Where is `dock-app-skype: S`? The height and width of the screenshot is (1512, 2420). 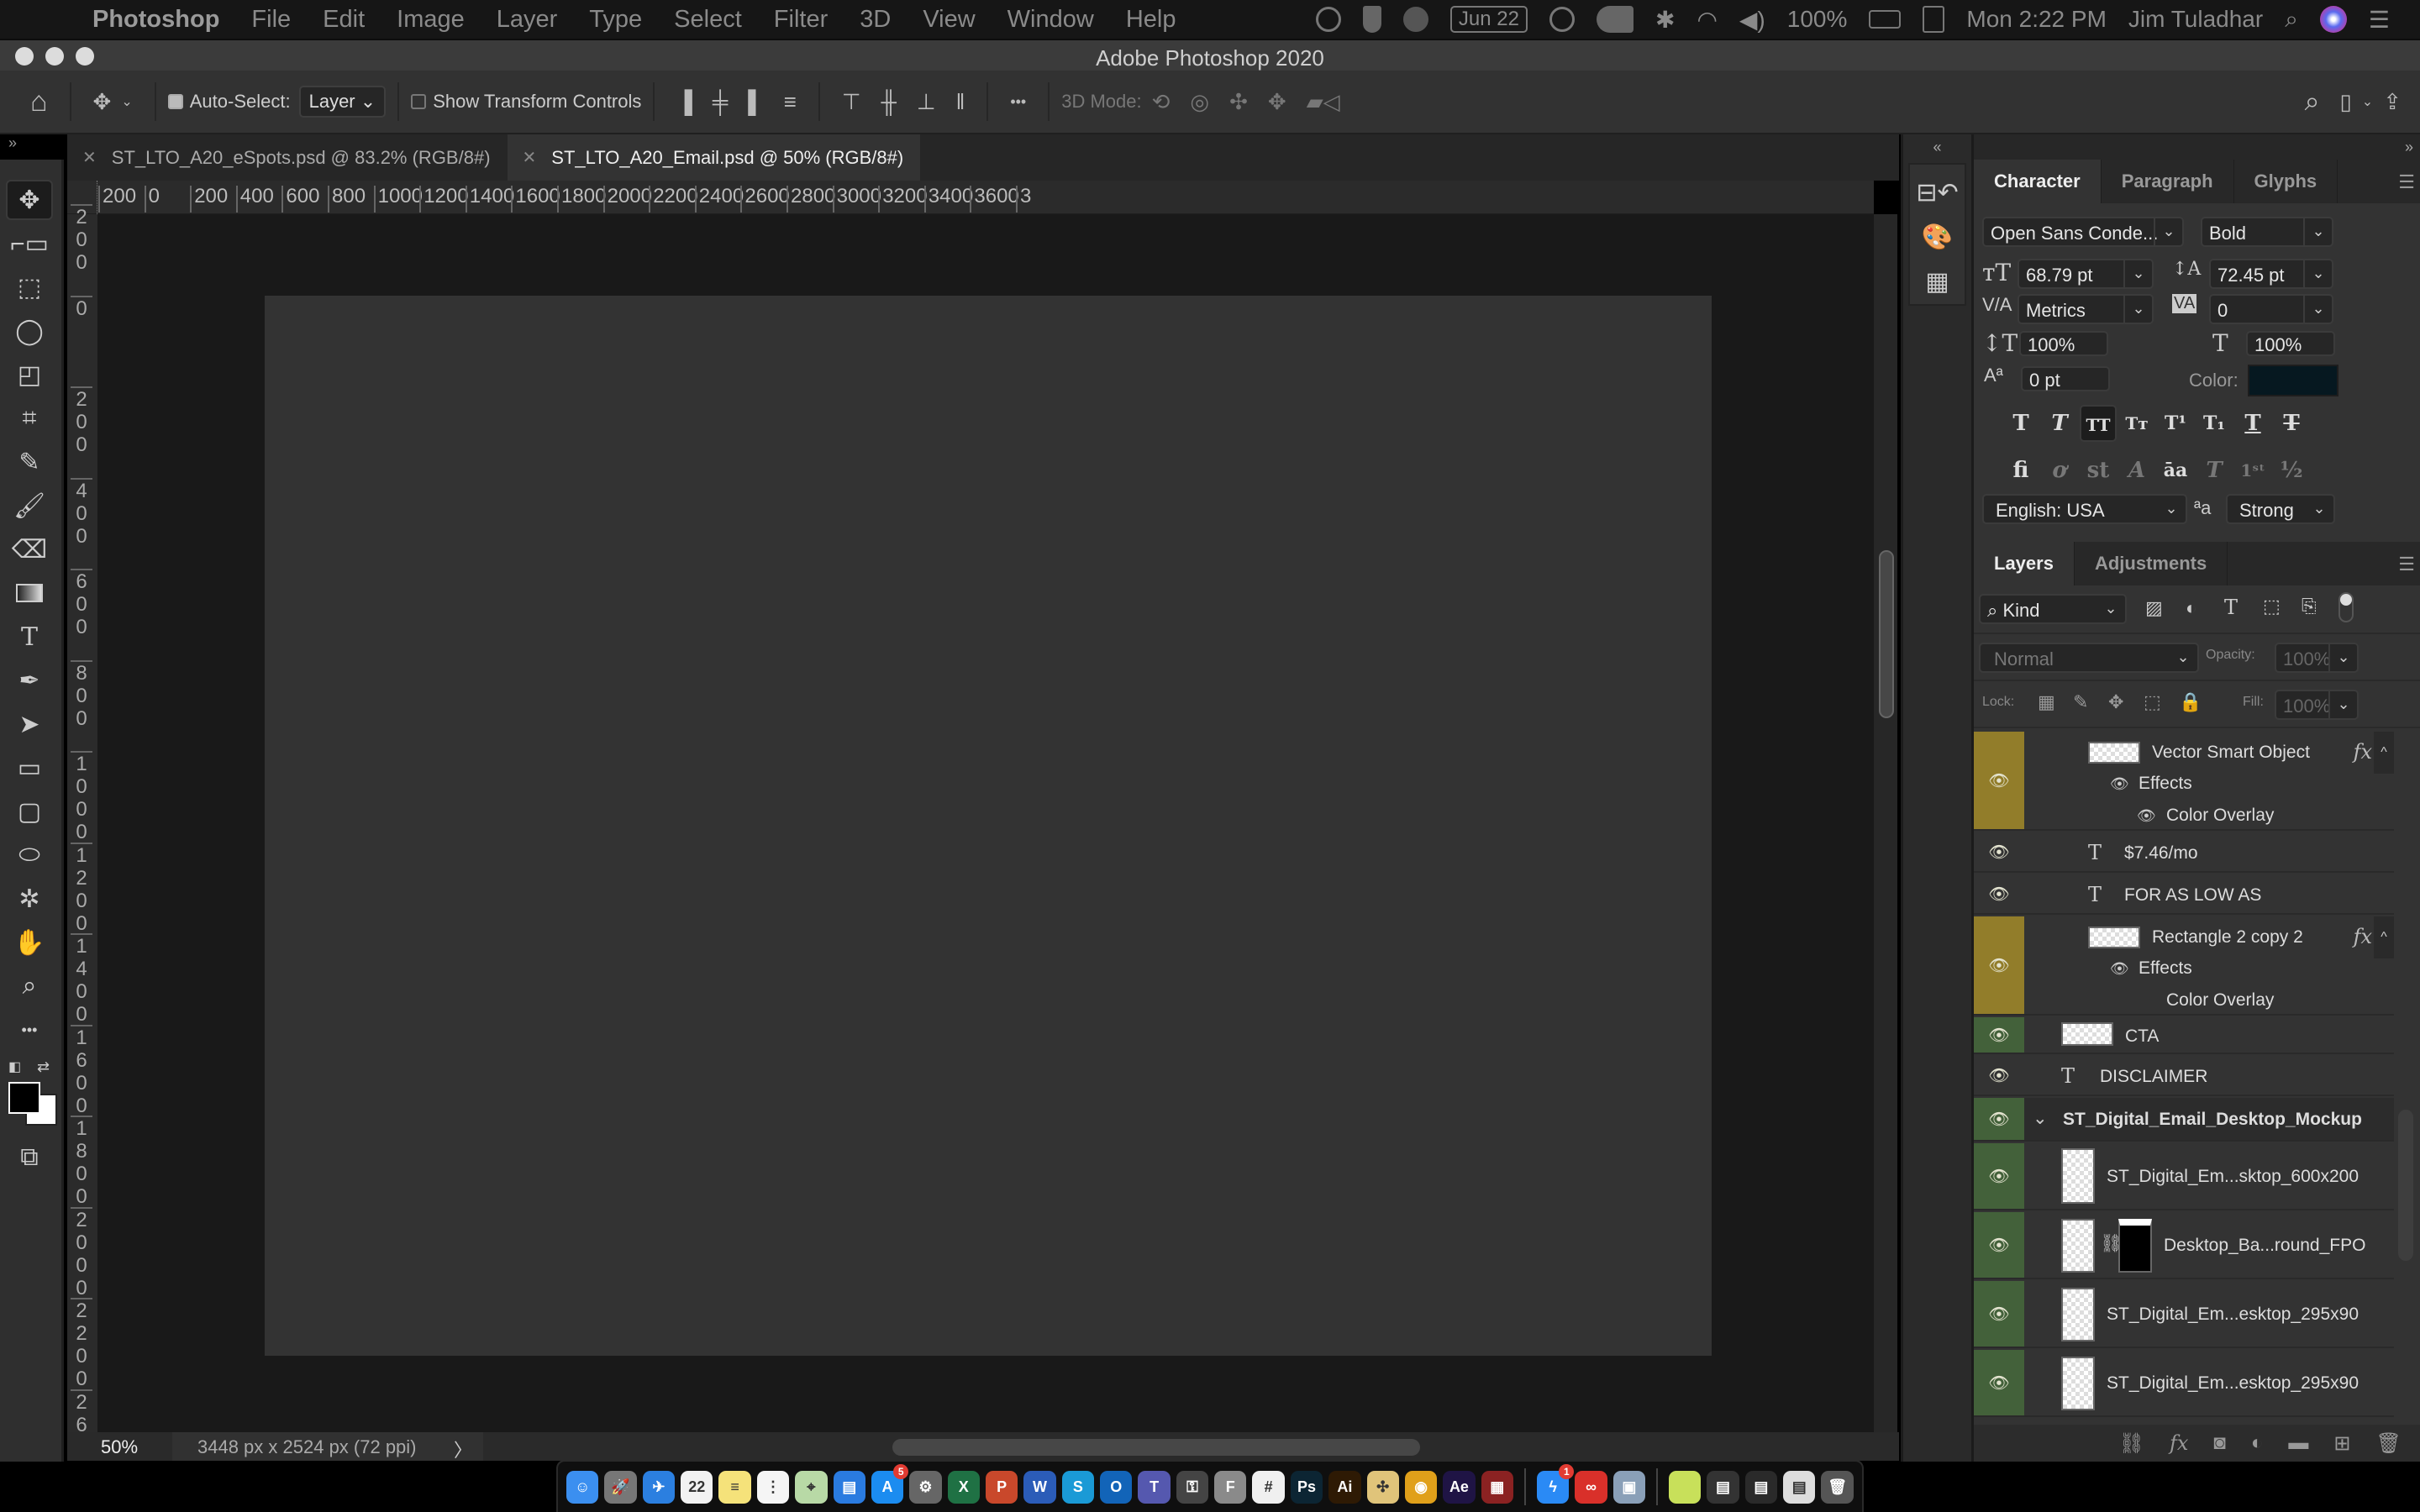 dock-app-skype: S is located at coordinates (1078, 1487).